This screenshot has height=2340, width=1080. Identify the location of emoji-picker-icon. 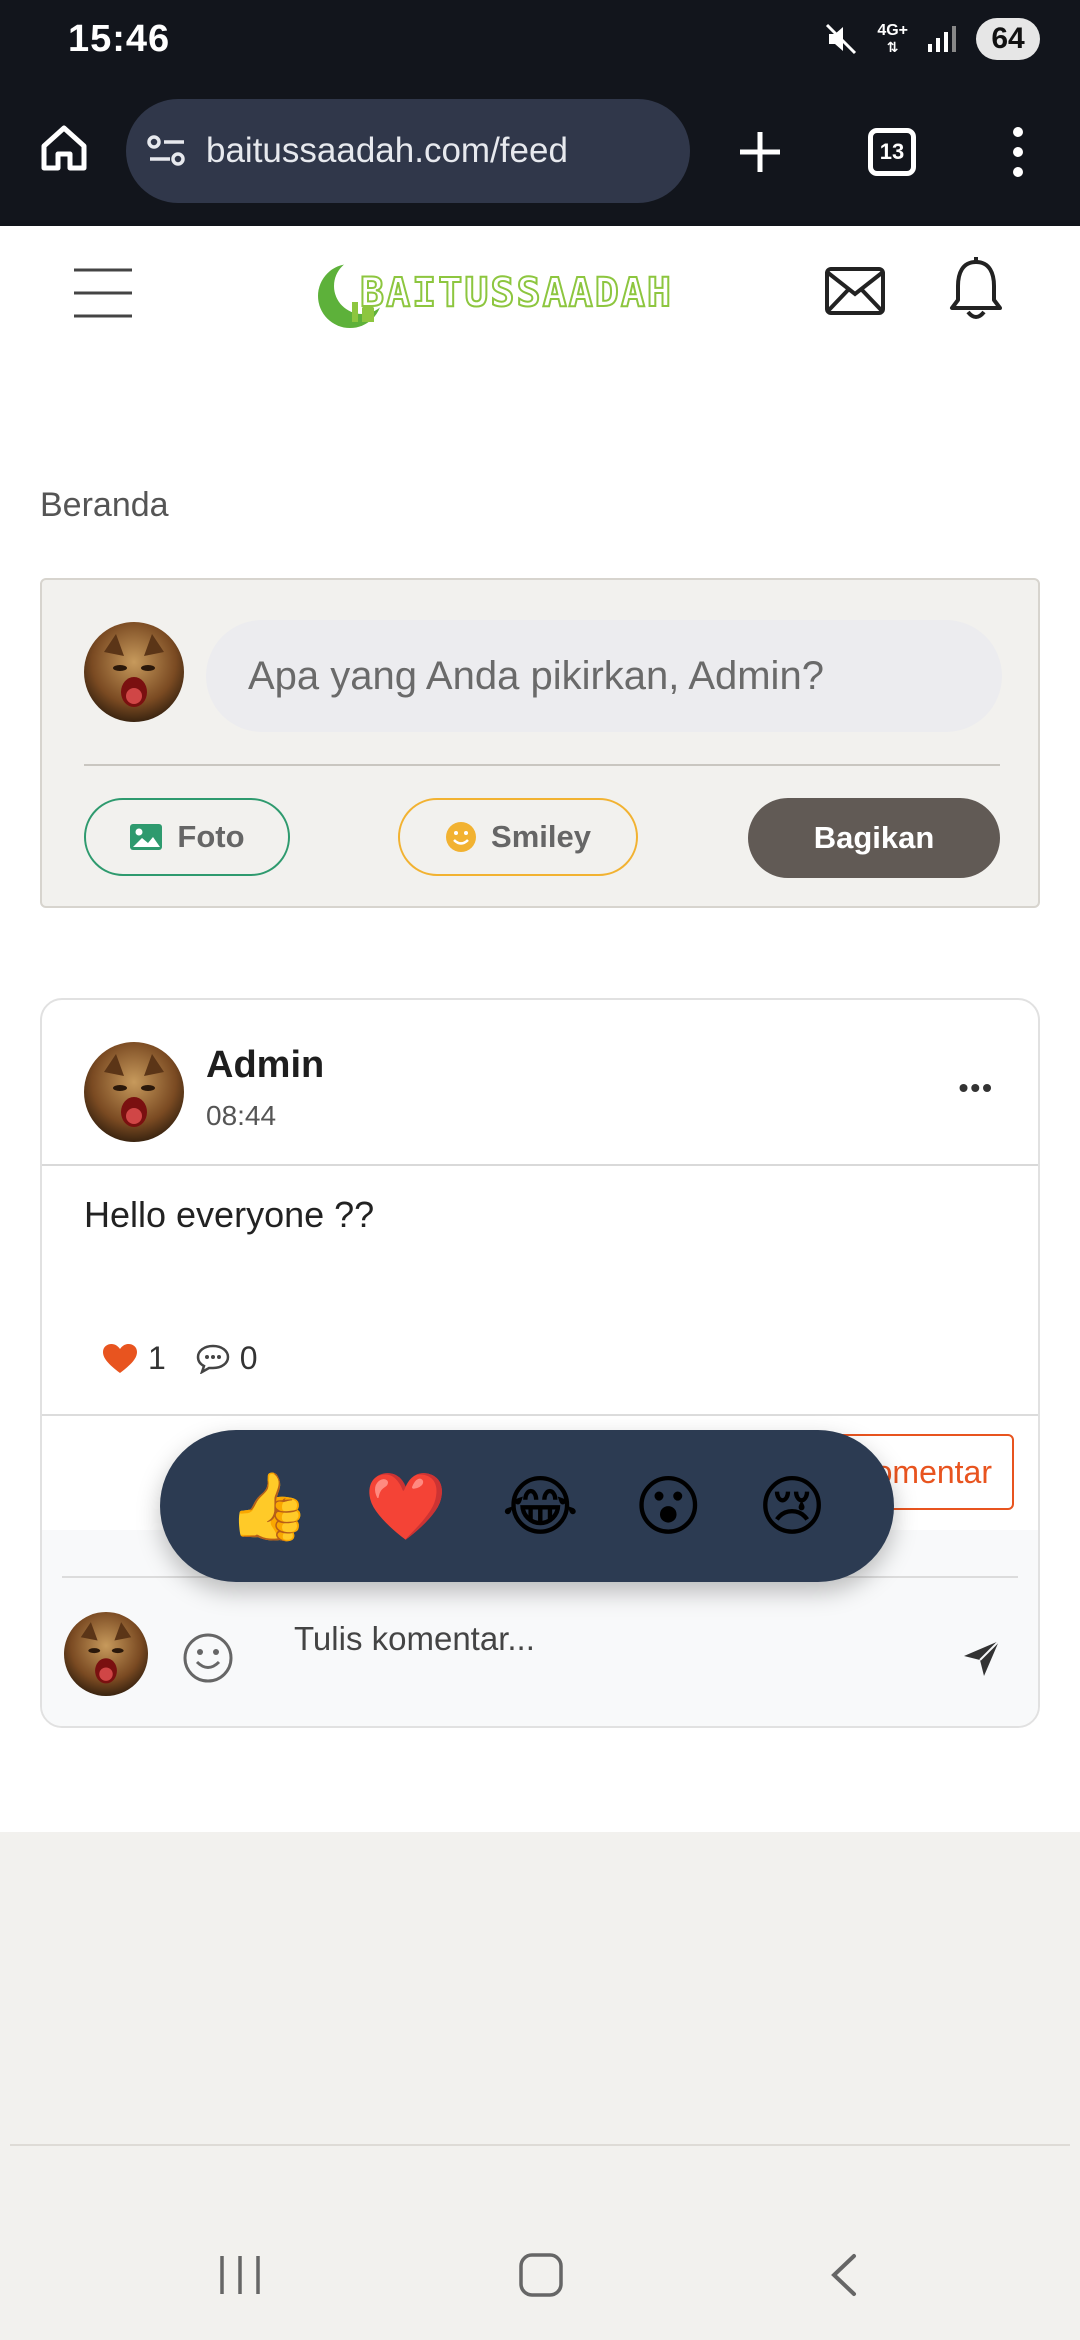
(208, 1658).